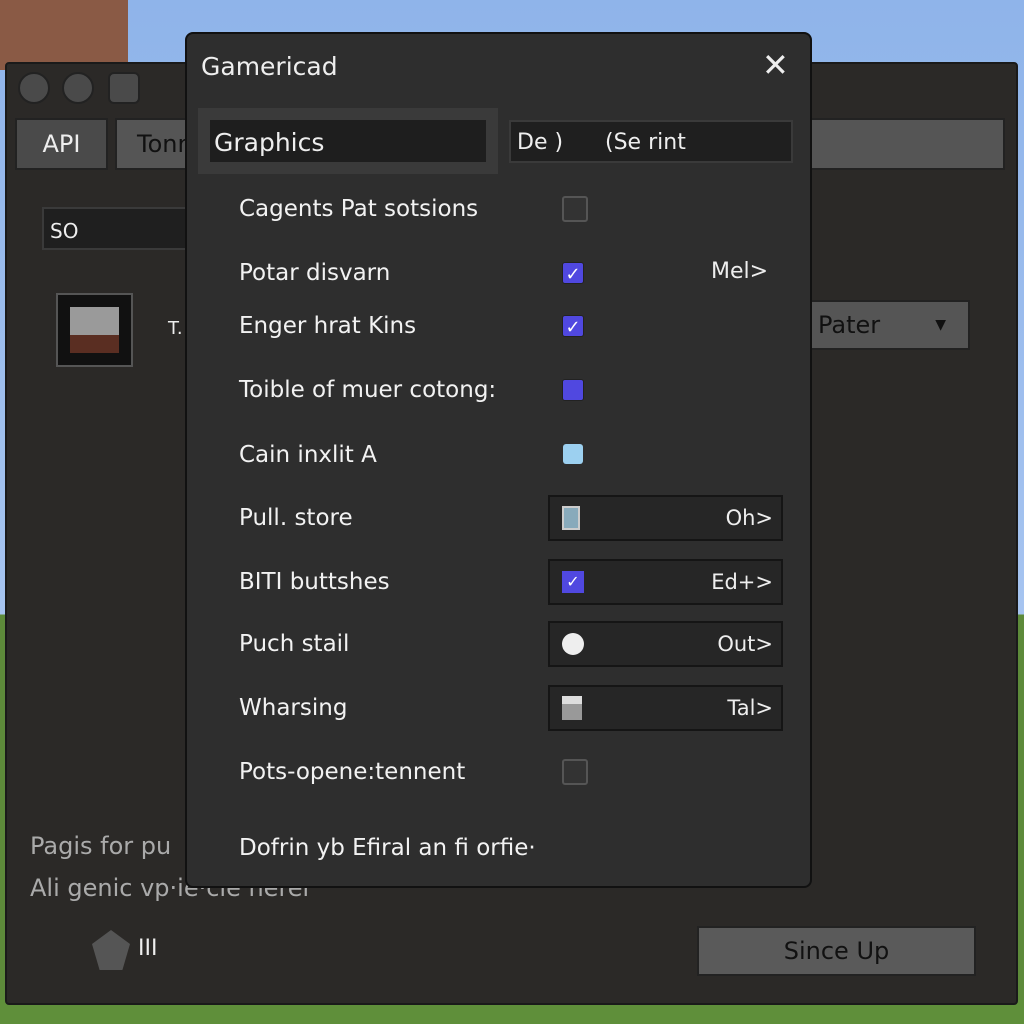  I want to click on row-label: Puch stail, so click(294, 644).